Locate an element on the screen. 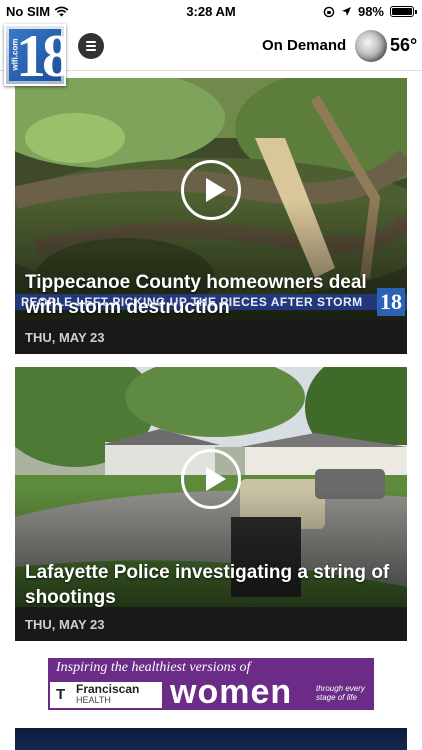  menu-button is located at coordinates (91, 46).